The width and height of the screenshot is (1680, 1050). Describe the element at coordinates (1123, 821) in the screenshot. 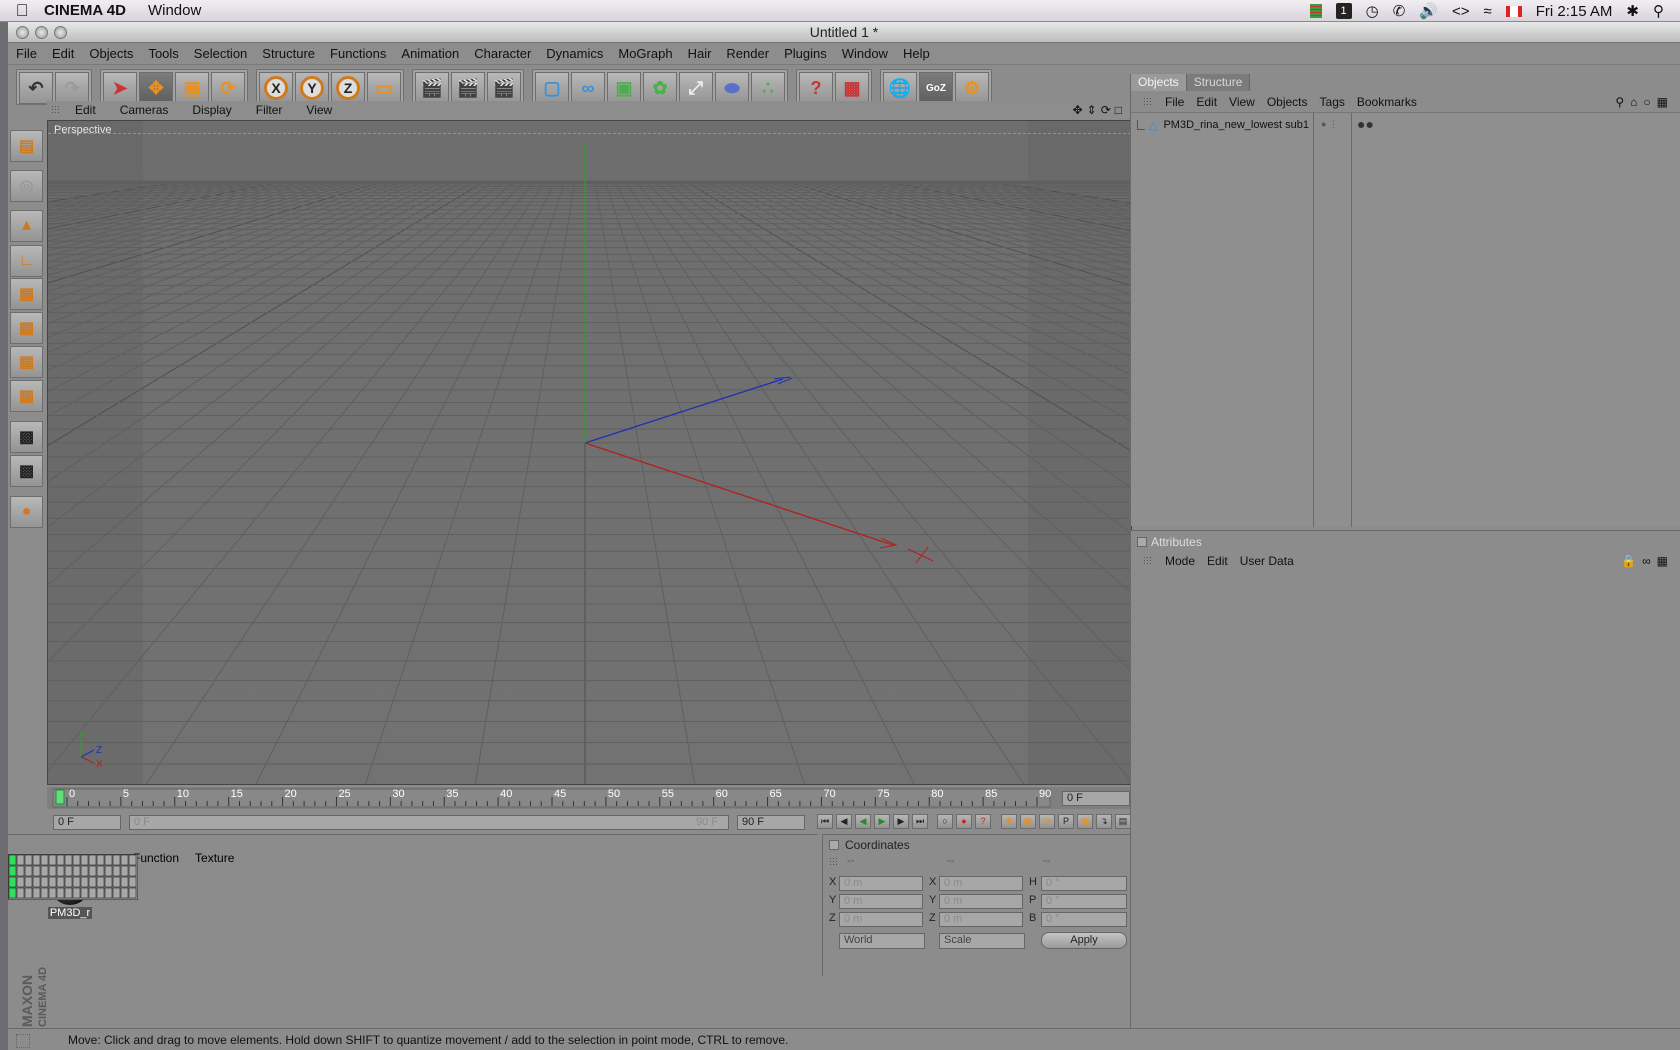

I see `timeline-menu-button: ▤` at that location.